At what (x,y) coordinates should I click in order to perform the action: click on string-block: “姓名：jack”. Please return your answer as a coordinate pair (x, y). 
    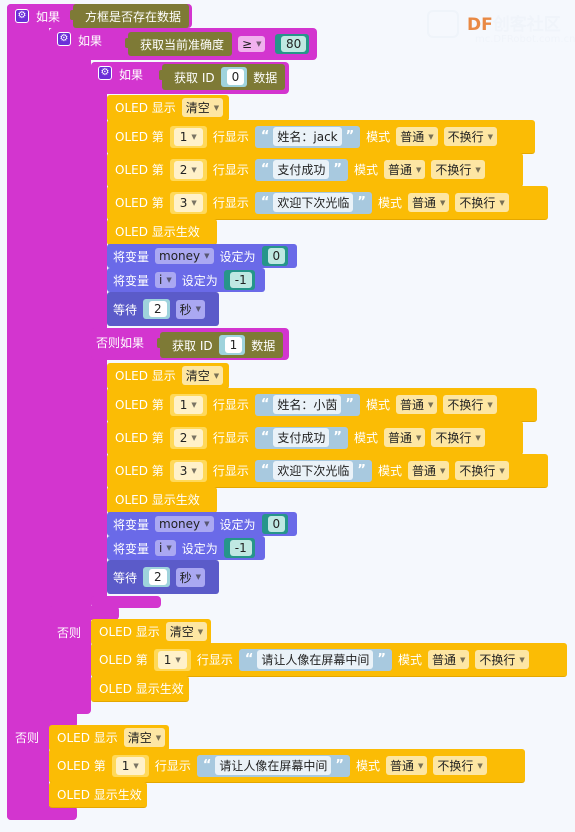
    Looking at the image, I should click on (307, 136).